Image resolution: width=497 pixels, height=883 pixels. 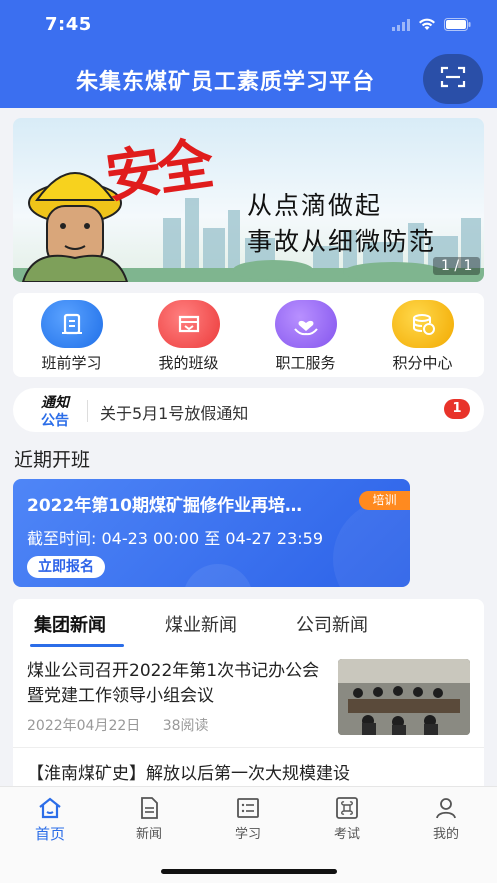 What do you see at coordinates (248, 808) in the screenshot?
I see `study-list-icon` at bounding box center [248, 808].